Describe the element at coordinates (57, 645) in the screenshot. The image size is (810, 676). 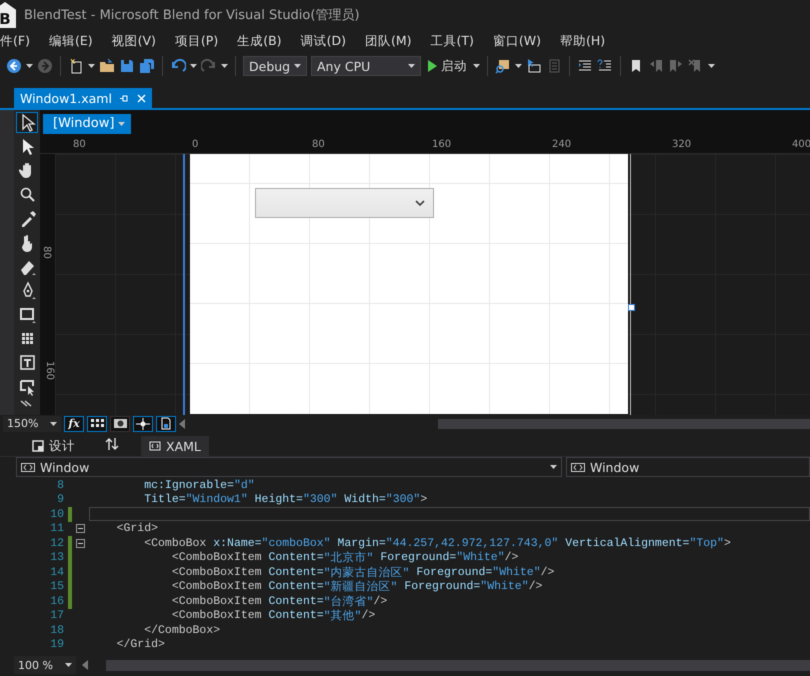
I see `line-number: 19` at that location.